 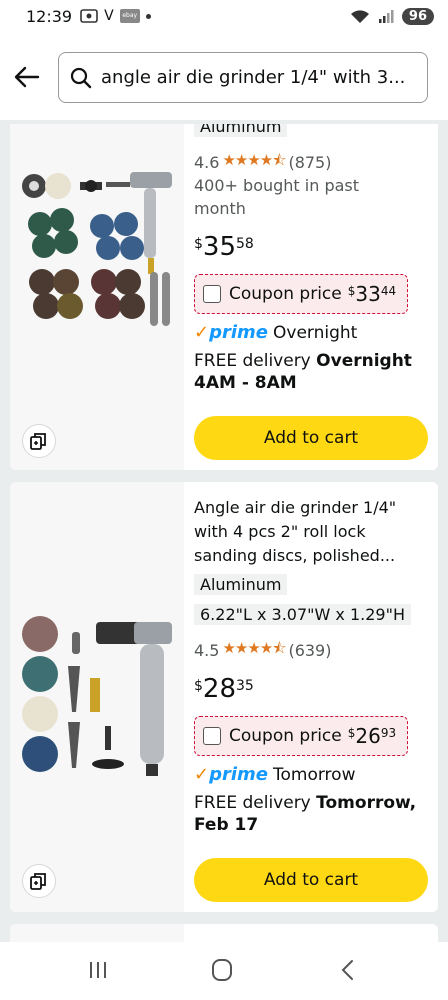 I want to click on product-photo-die-grinder-kit, so click(x=97, y=249).